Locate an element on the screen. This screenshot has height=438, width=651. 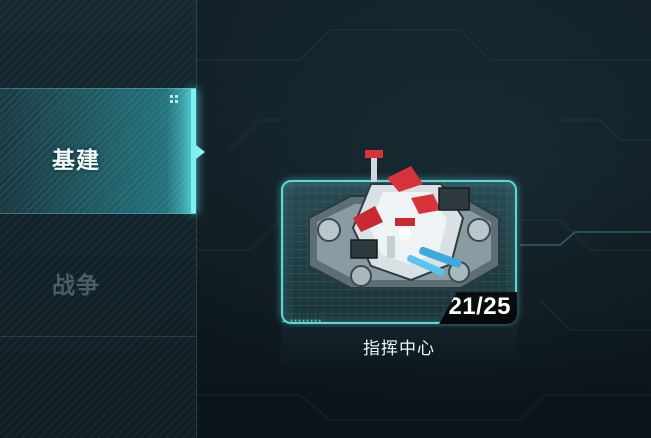
building-name-label: 指挥中心 is located at coordinates (399, 349).